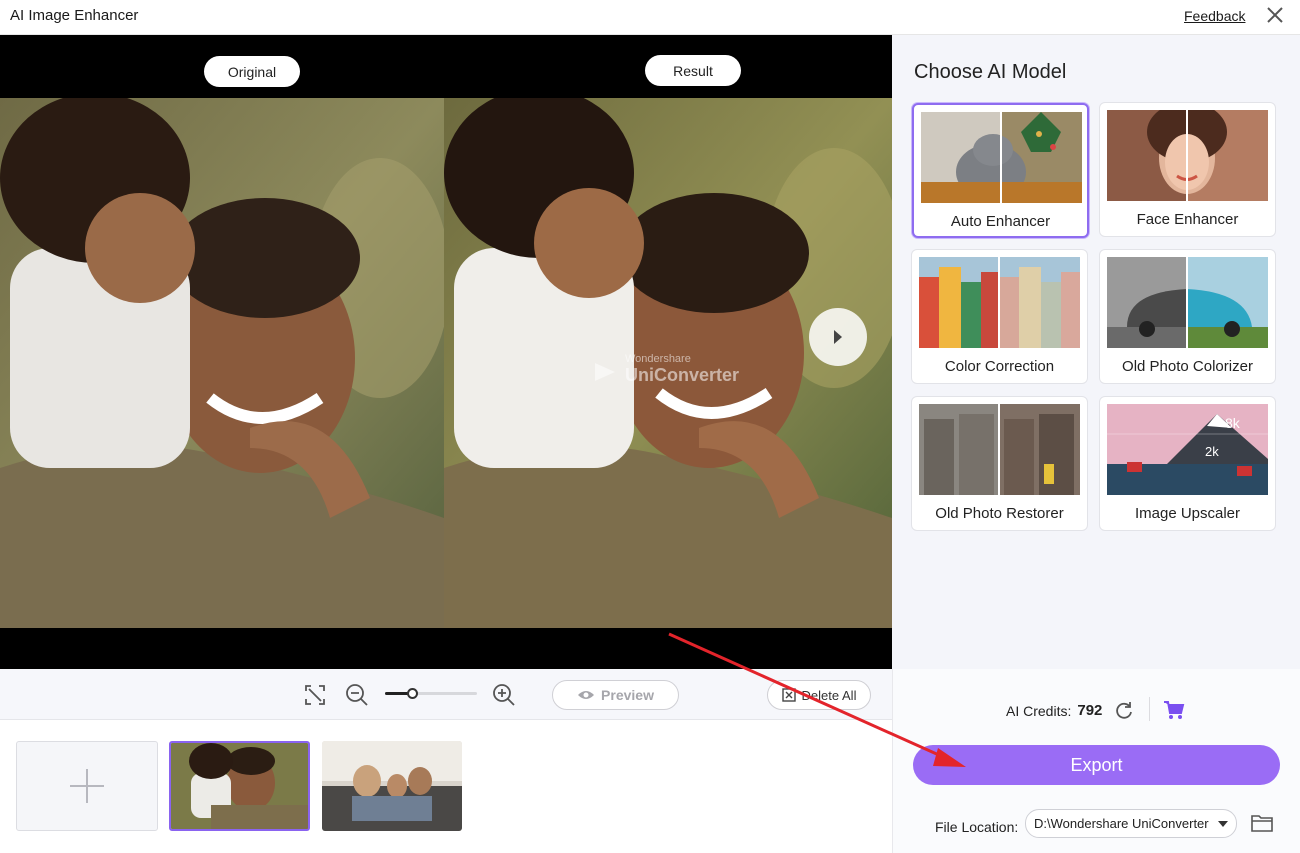  I want to click on file-location-value: D:\Wondershare UniConverter, so click(1121, 823).